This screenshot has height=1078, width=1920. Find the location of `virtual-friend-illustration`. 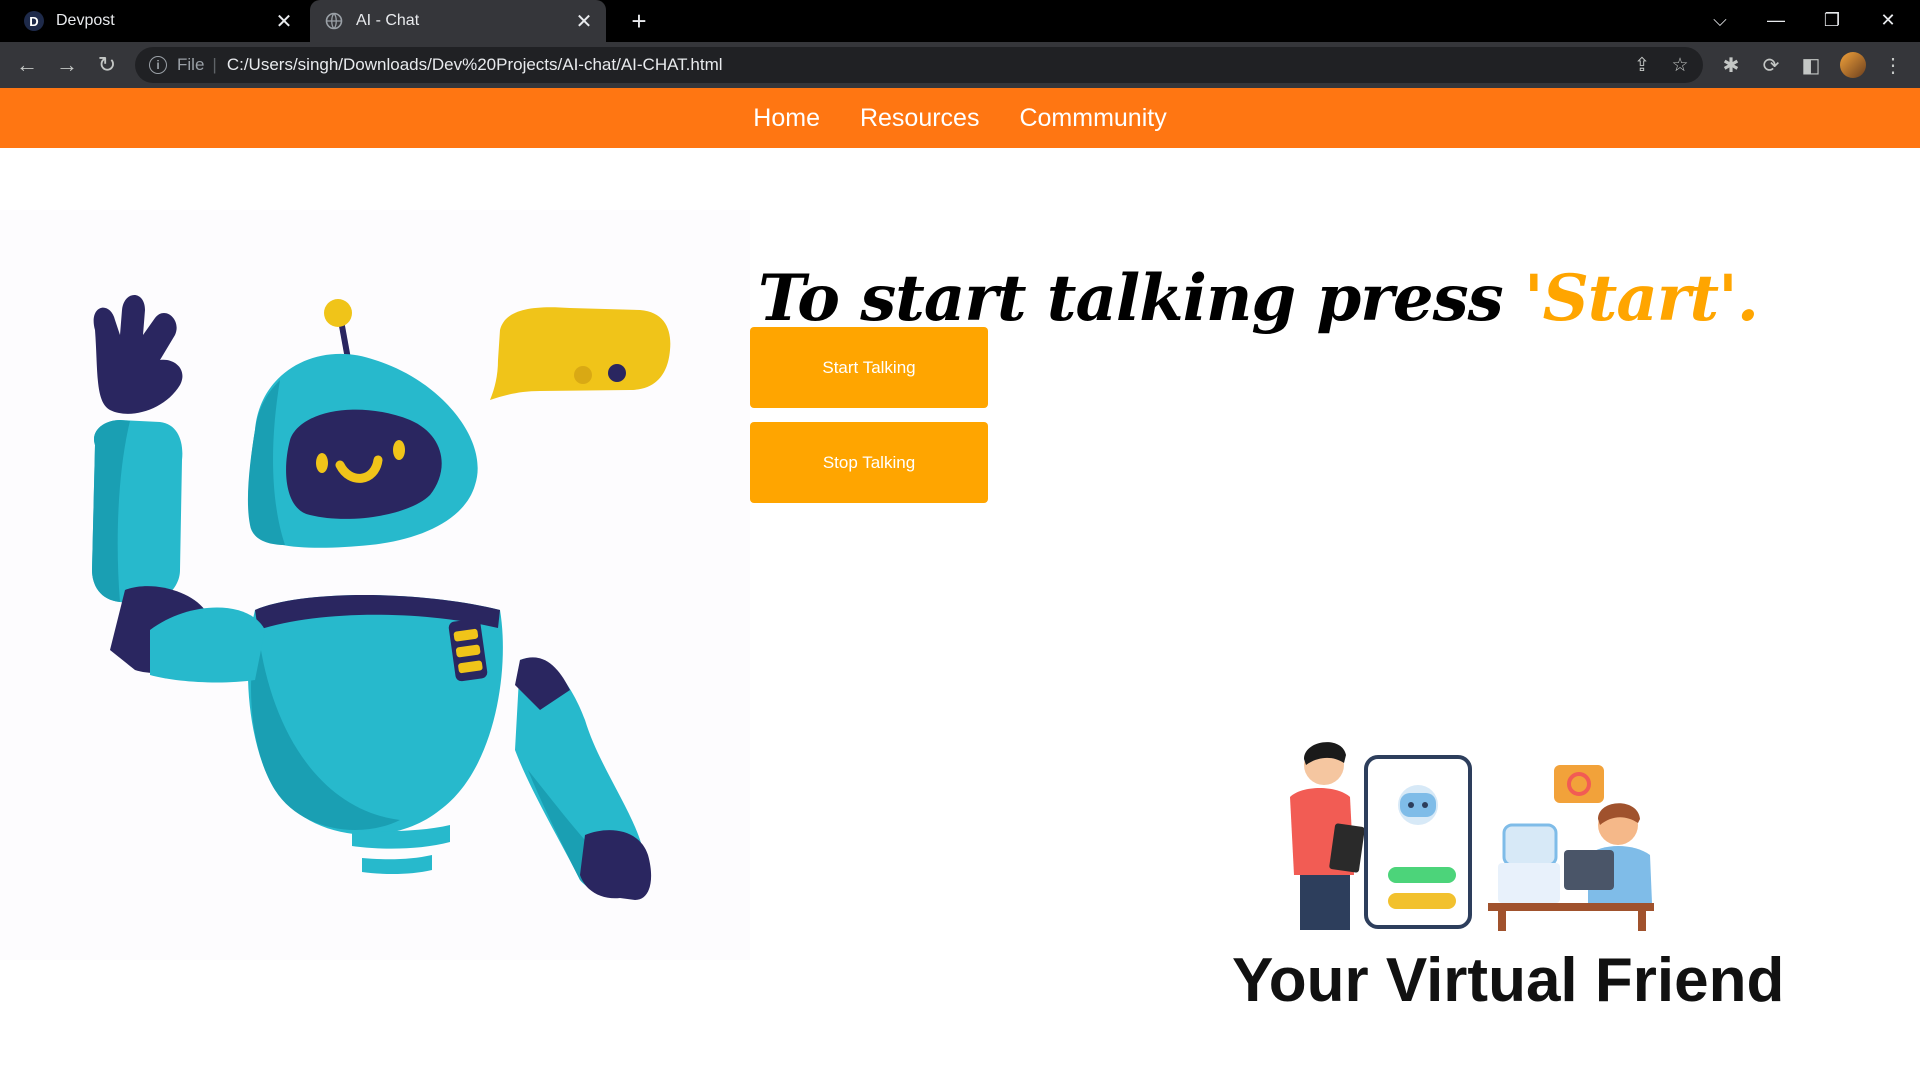

virtual-friend-illustration is located at coordinates (1482, 835).